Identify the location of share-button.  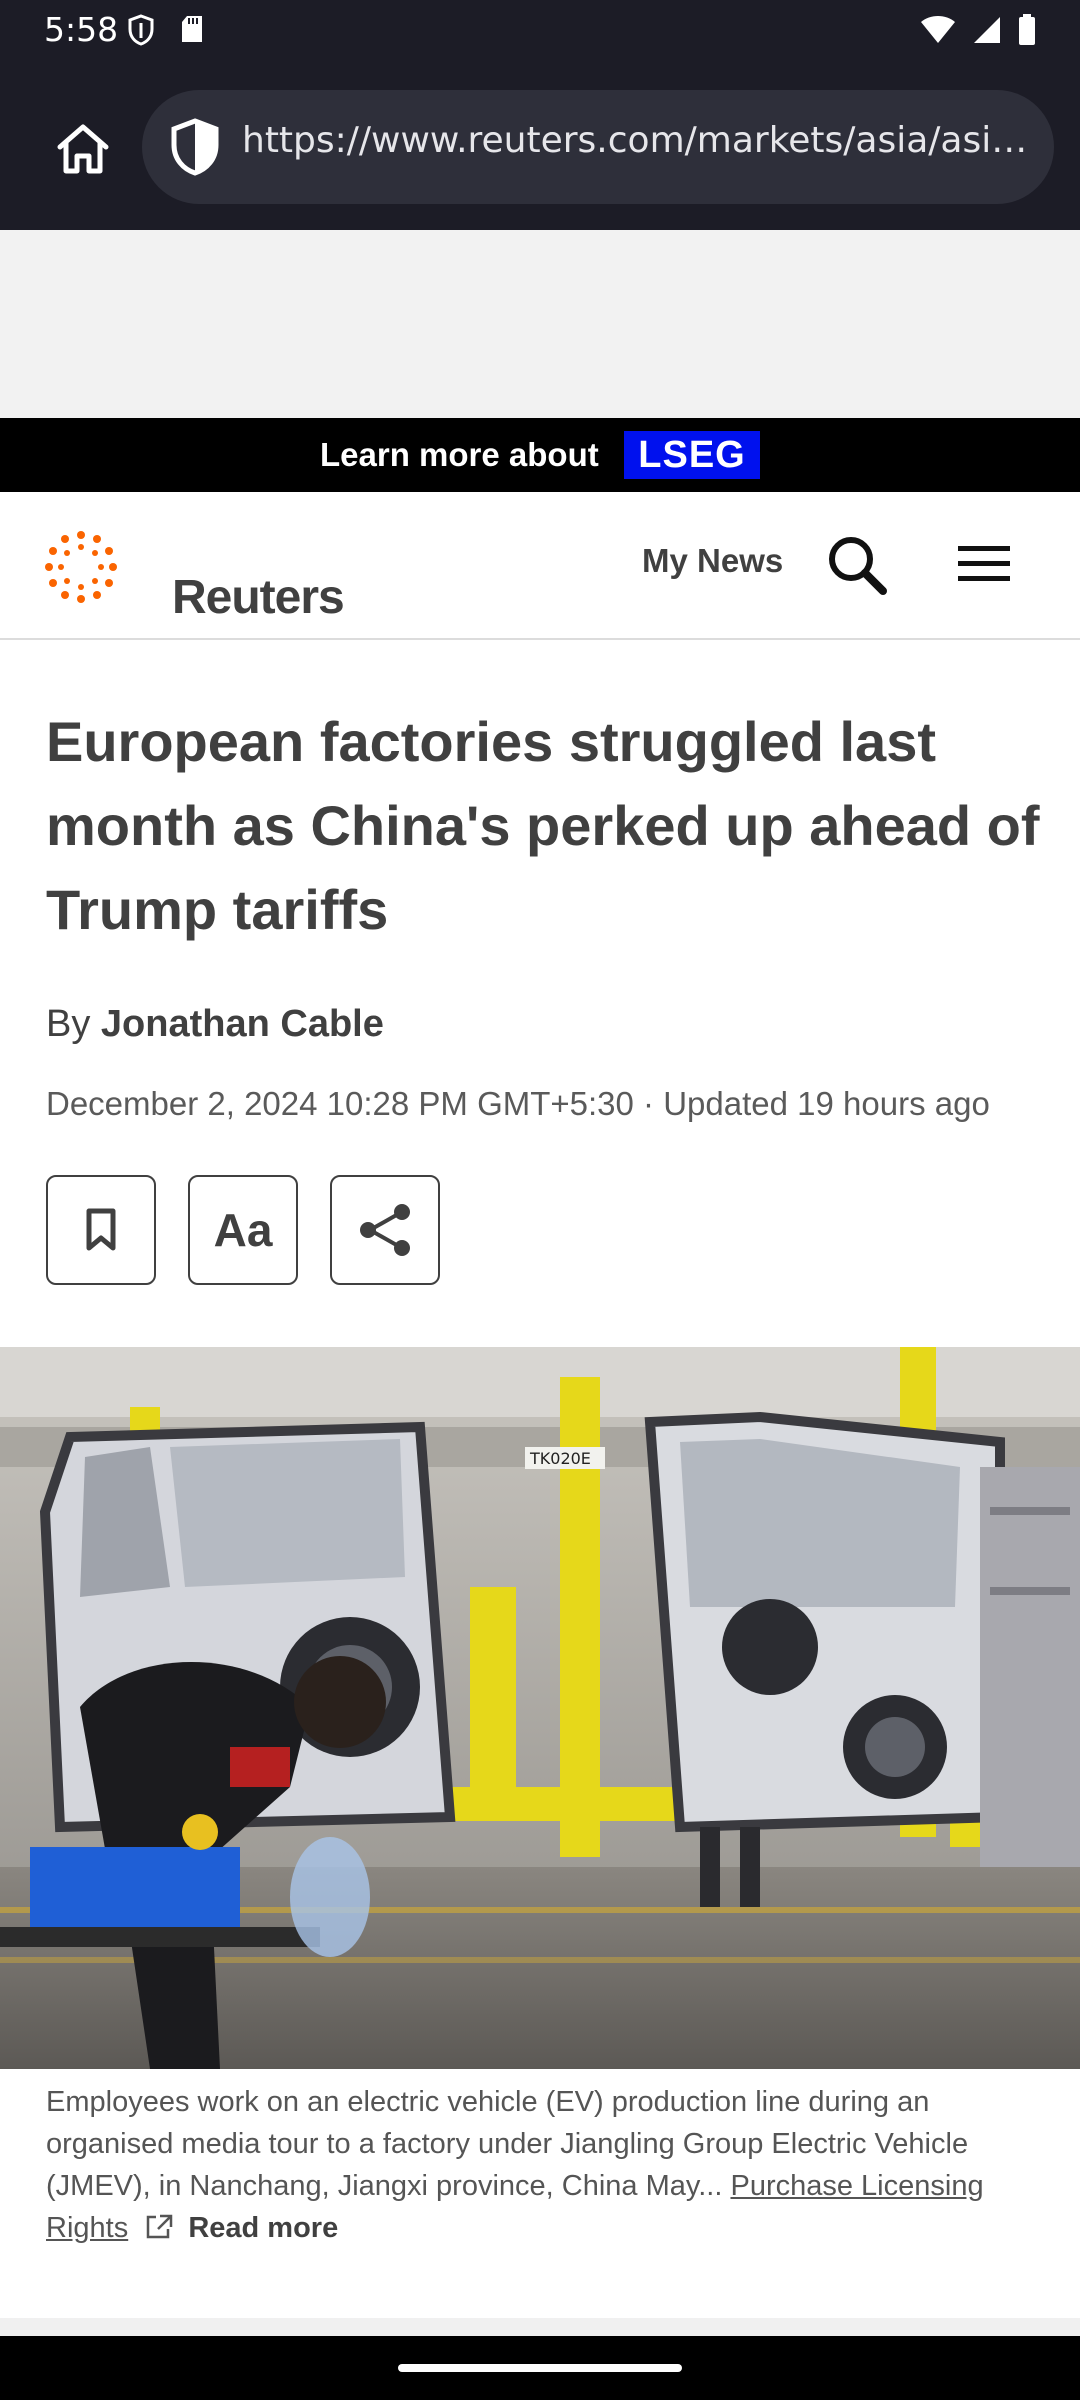
(385, 1230).